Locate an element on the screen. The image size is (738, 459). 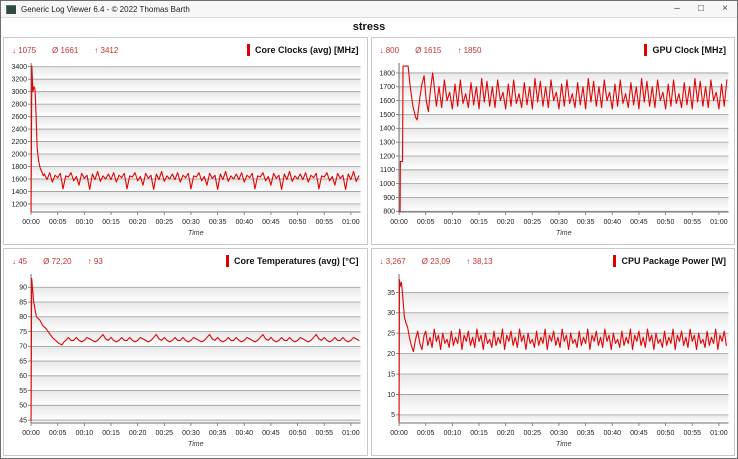
chart-stats: ↓ 3,267 Ø 23,09 ↑ 38,13 is located at coordinates (444, 261).